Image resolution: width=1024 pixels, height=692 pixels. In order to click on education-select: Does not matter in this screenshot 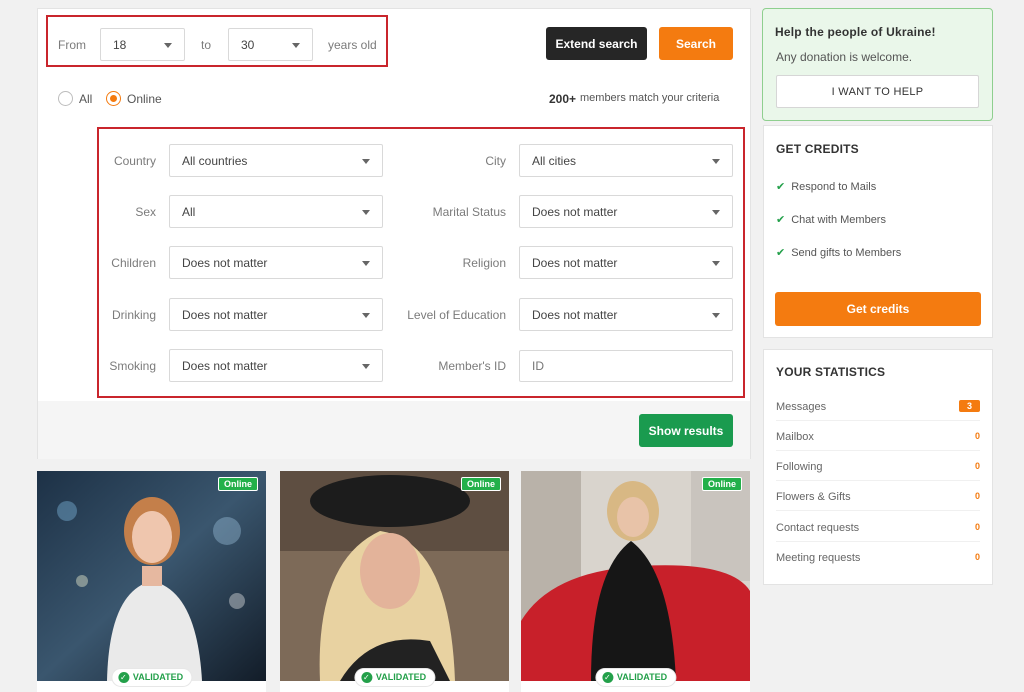, I will do `click(626, 314)`.